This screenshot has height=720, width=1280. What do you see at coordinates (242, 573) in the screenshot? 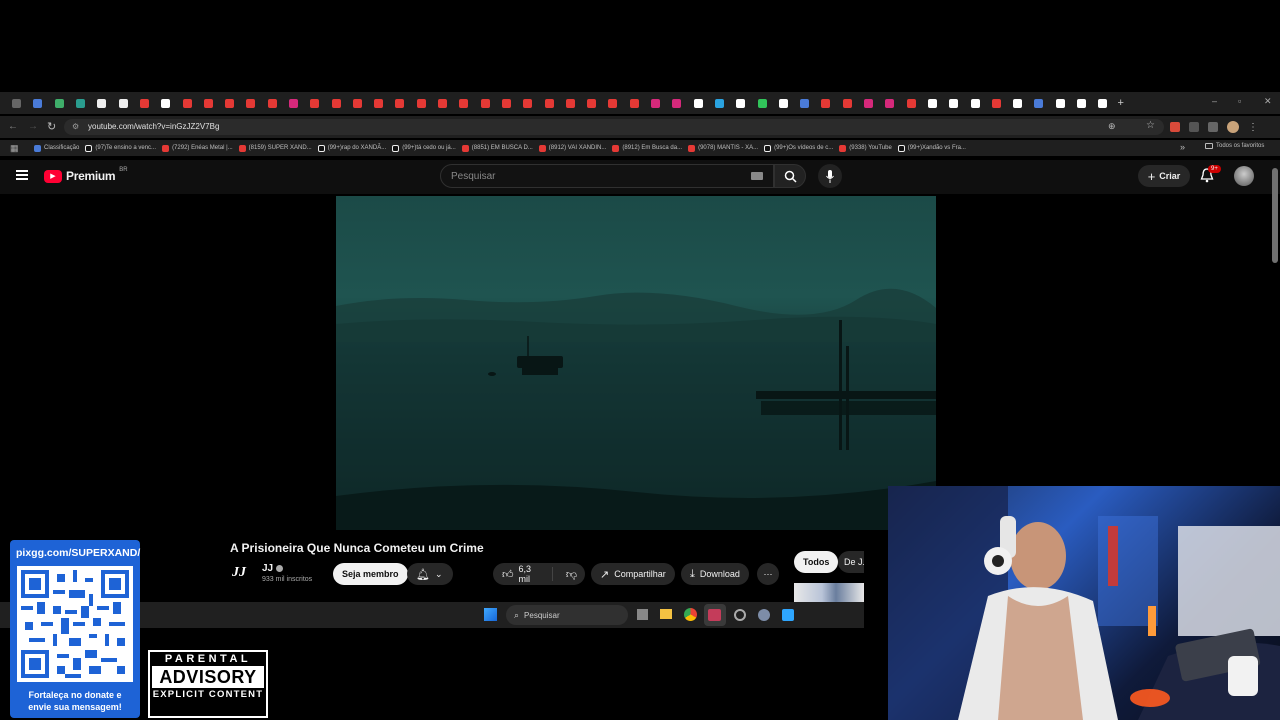
I see `channel-logo: JJ` at bounding box center [242, 573].